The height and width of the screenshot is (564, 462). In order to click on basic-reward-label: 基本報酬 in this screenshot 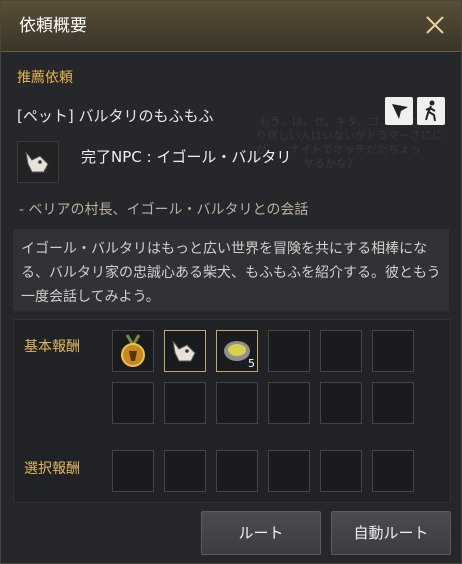, I will do `click(52, 347)`.